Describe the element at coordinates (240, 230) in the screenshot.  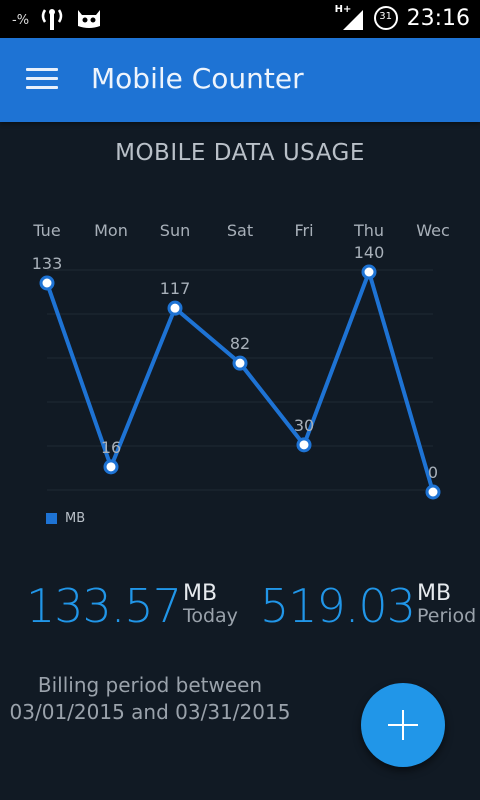
I see `x-tick-label: Sat` at that location.